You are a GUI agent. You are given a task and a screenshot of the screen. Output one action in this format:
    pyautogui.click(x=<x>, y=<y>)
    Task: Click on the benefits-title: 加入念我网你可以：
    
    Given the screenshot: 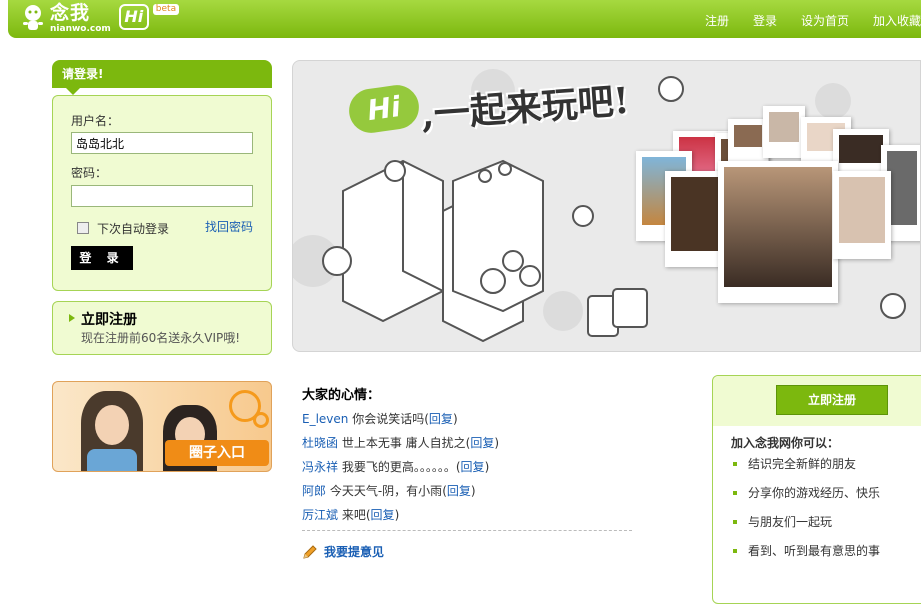 What is the action you would take?
    pyautogui.click(x=785, y=443)
    